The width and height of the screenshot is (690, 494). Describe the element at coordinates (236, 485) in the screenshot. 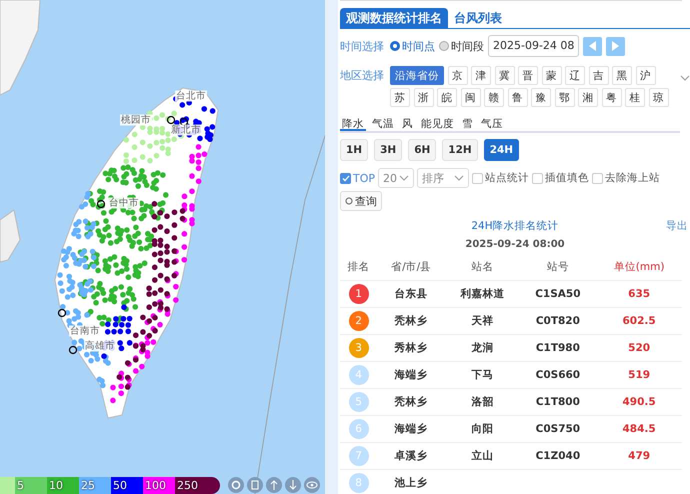

I see `settings-button` at that location.